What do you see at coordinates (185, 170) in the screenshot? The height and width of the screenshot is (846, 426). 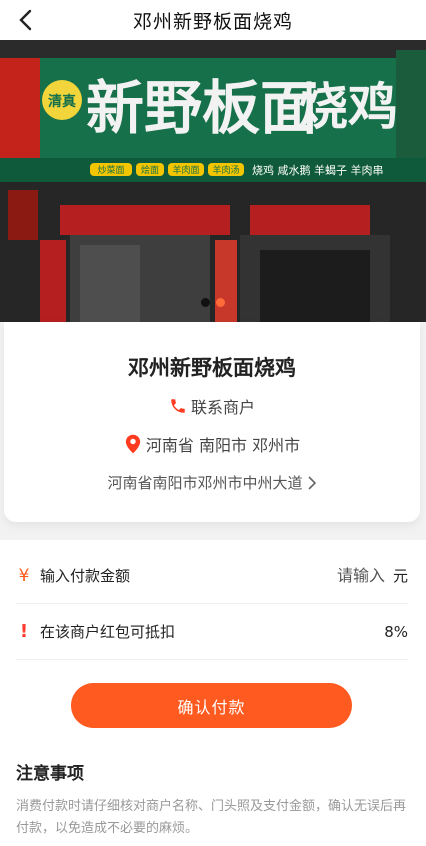 I see `sign-sub-3: 羊肉面` at bounding box center [185, 170].